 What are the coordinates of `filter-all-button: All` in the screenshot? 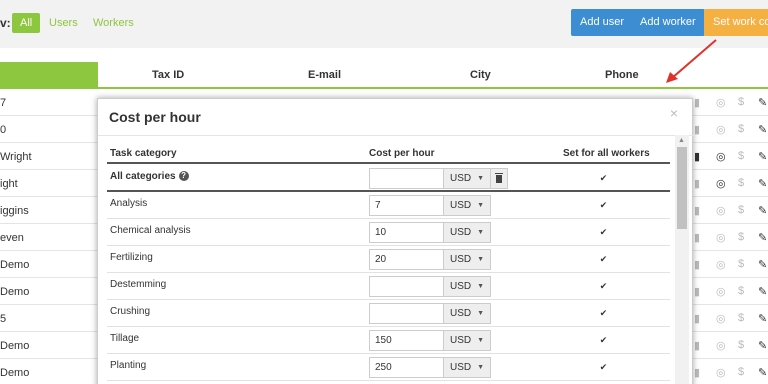 It's located at (26, 23).